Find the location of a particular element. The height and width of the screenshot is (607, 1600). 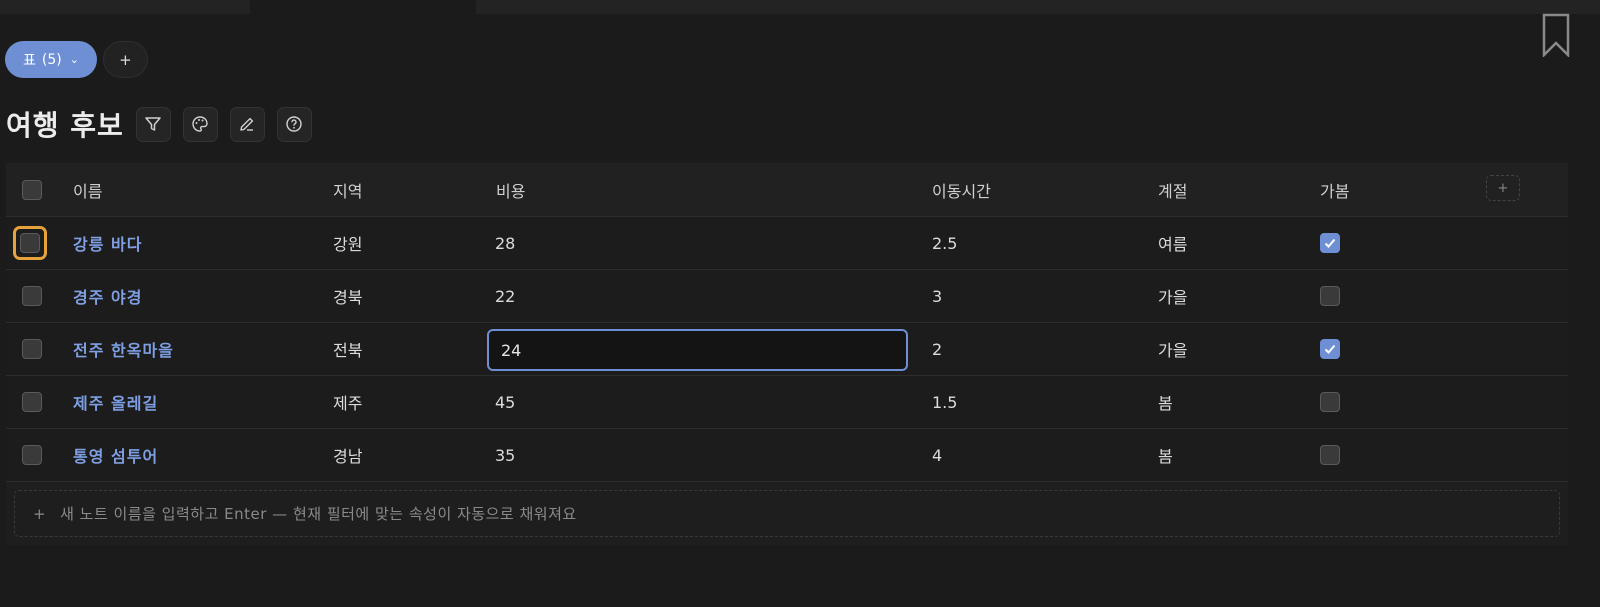

row-season: 여름 is located at coordinates (1172, 243).